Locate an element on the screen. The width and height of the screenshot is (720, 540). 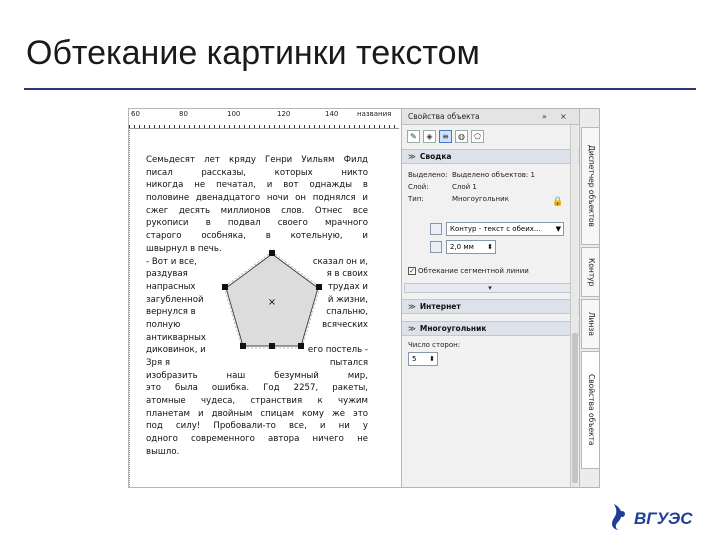
slide-title: Обтекание картинки текстом is located at coordinates (253, 53).